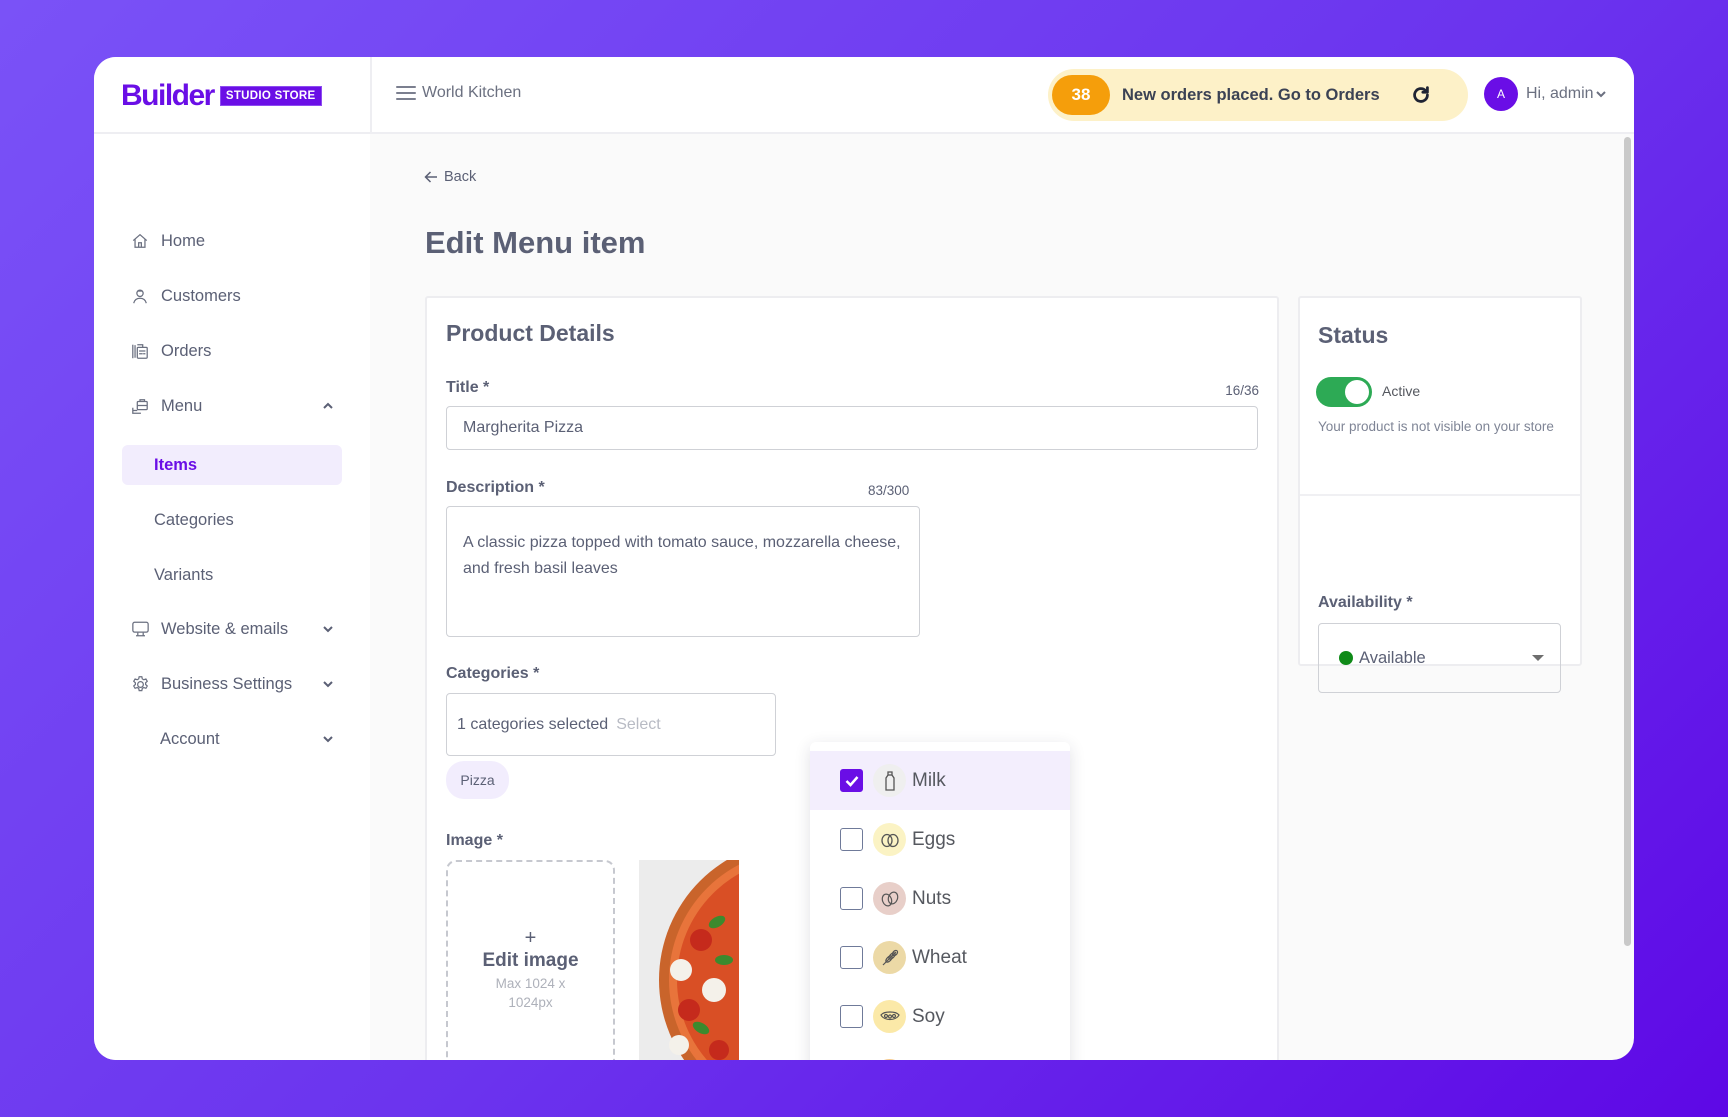  What do you see at coordinates (430, 177) in the screenshot?
I see `arrow-left-icon` at bounding box center [430, 177].